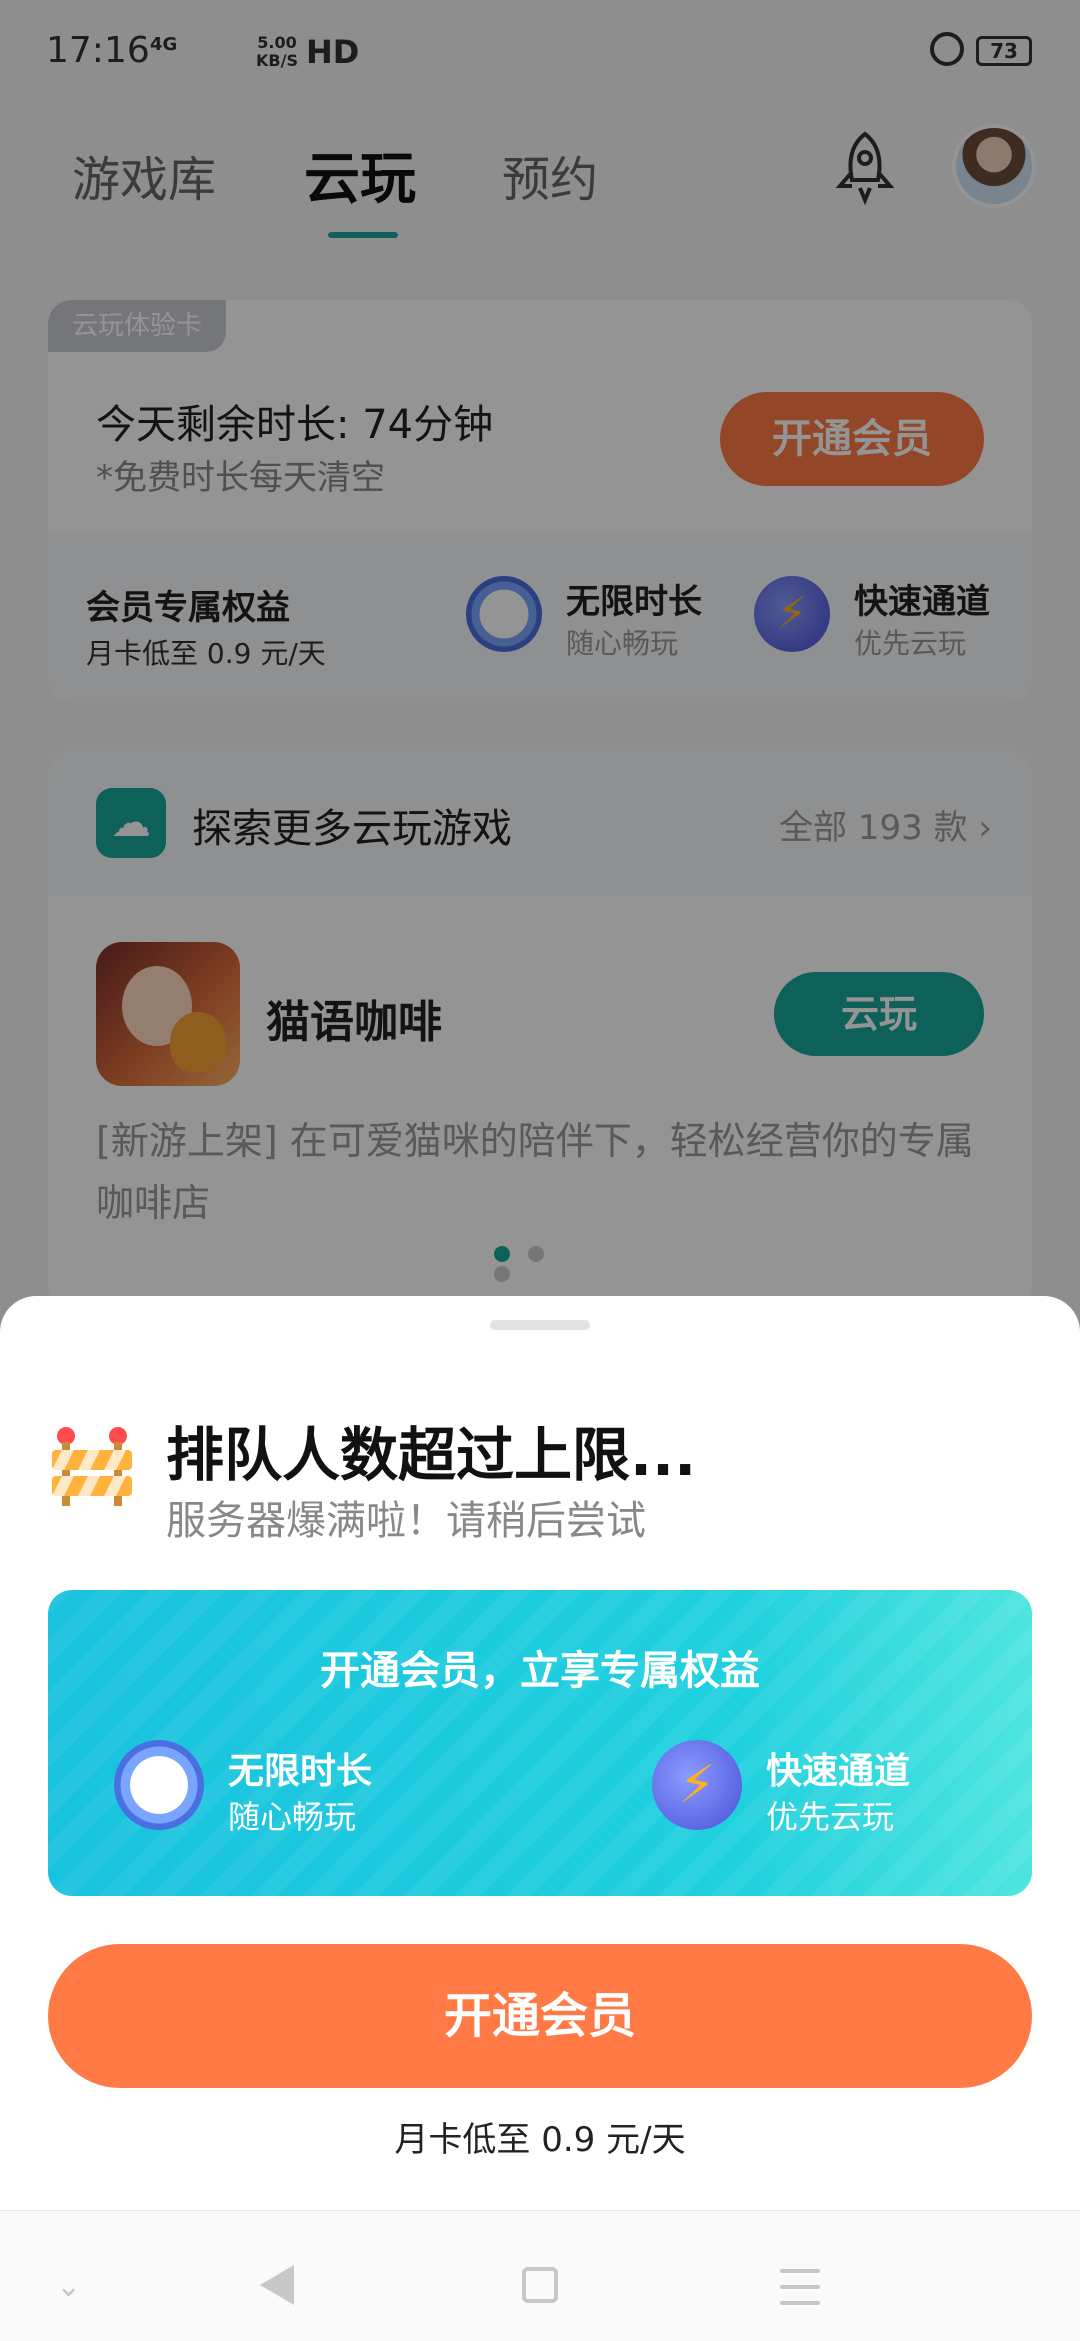 The height and width of the screenshot is (2341, 1080). Describe the element at coordinates (697, 1785) in the screenshot. I see `lightning-icon: ⚡` at that location.